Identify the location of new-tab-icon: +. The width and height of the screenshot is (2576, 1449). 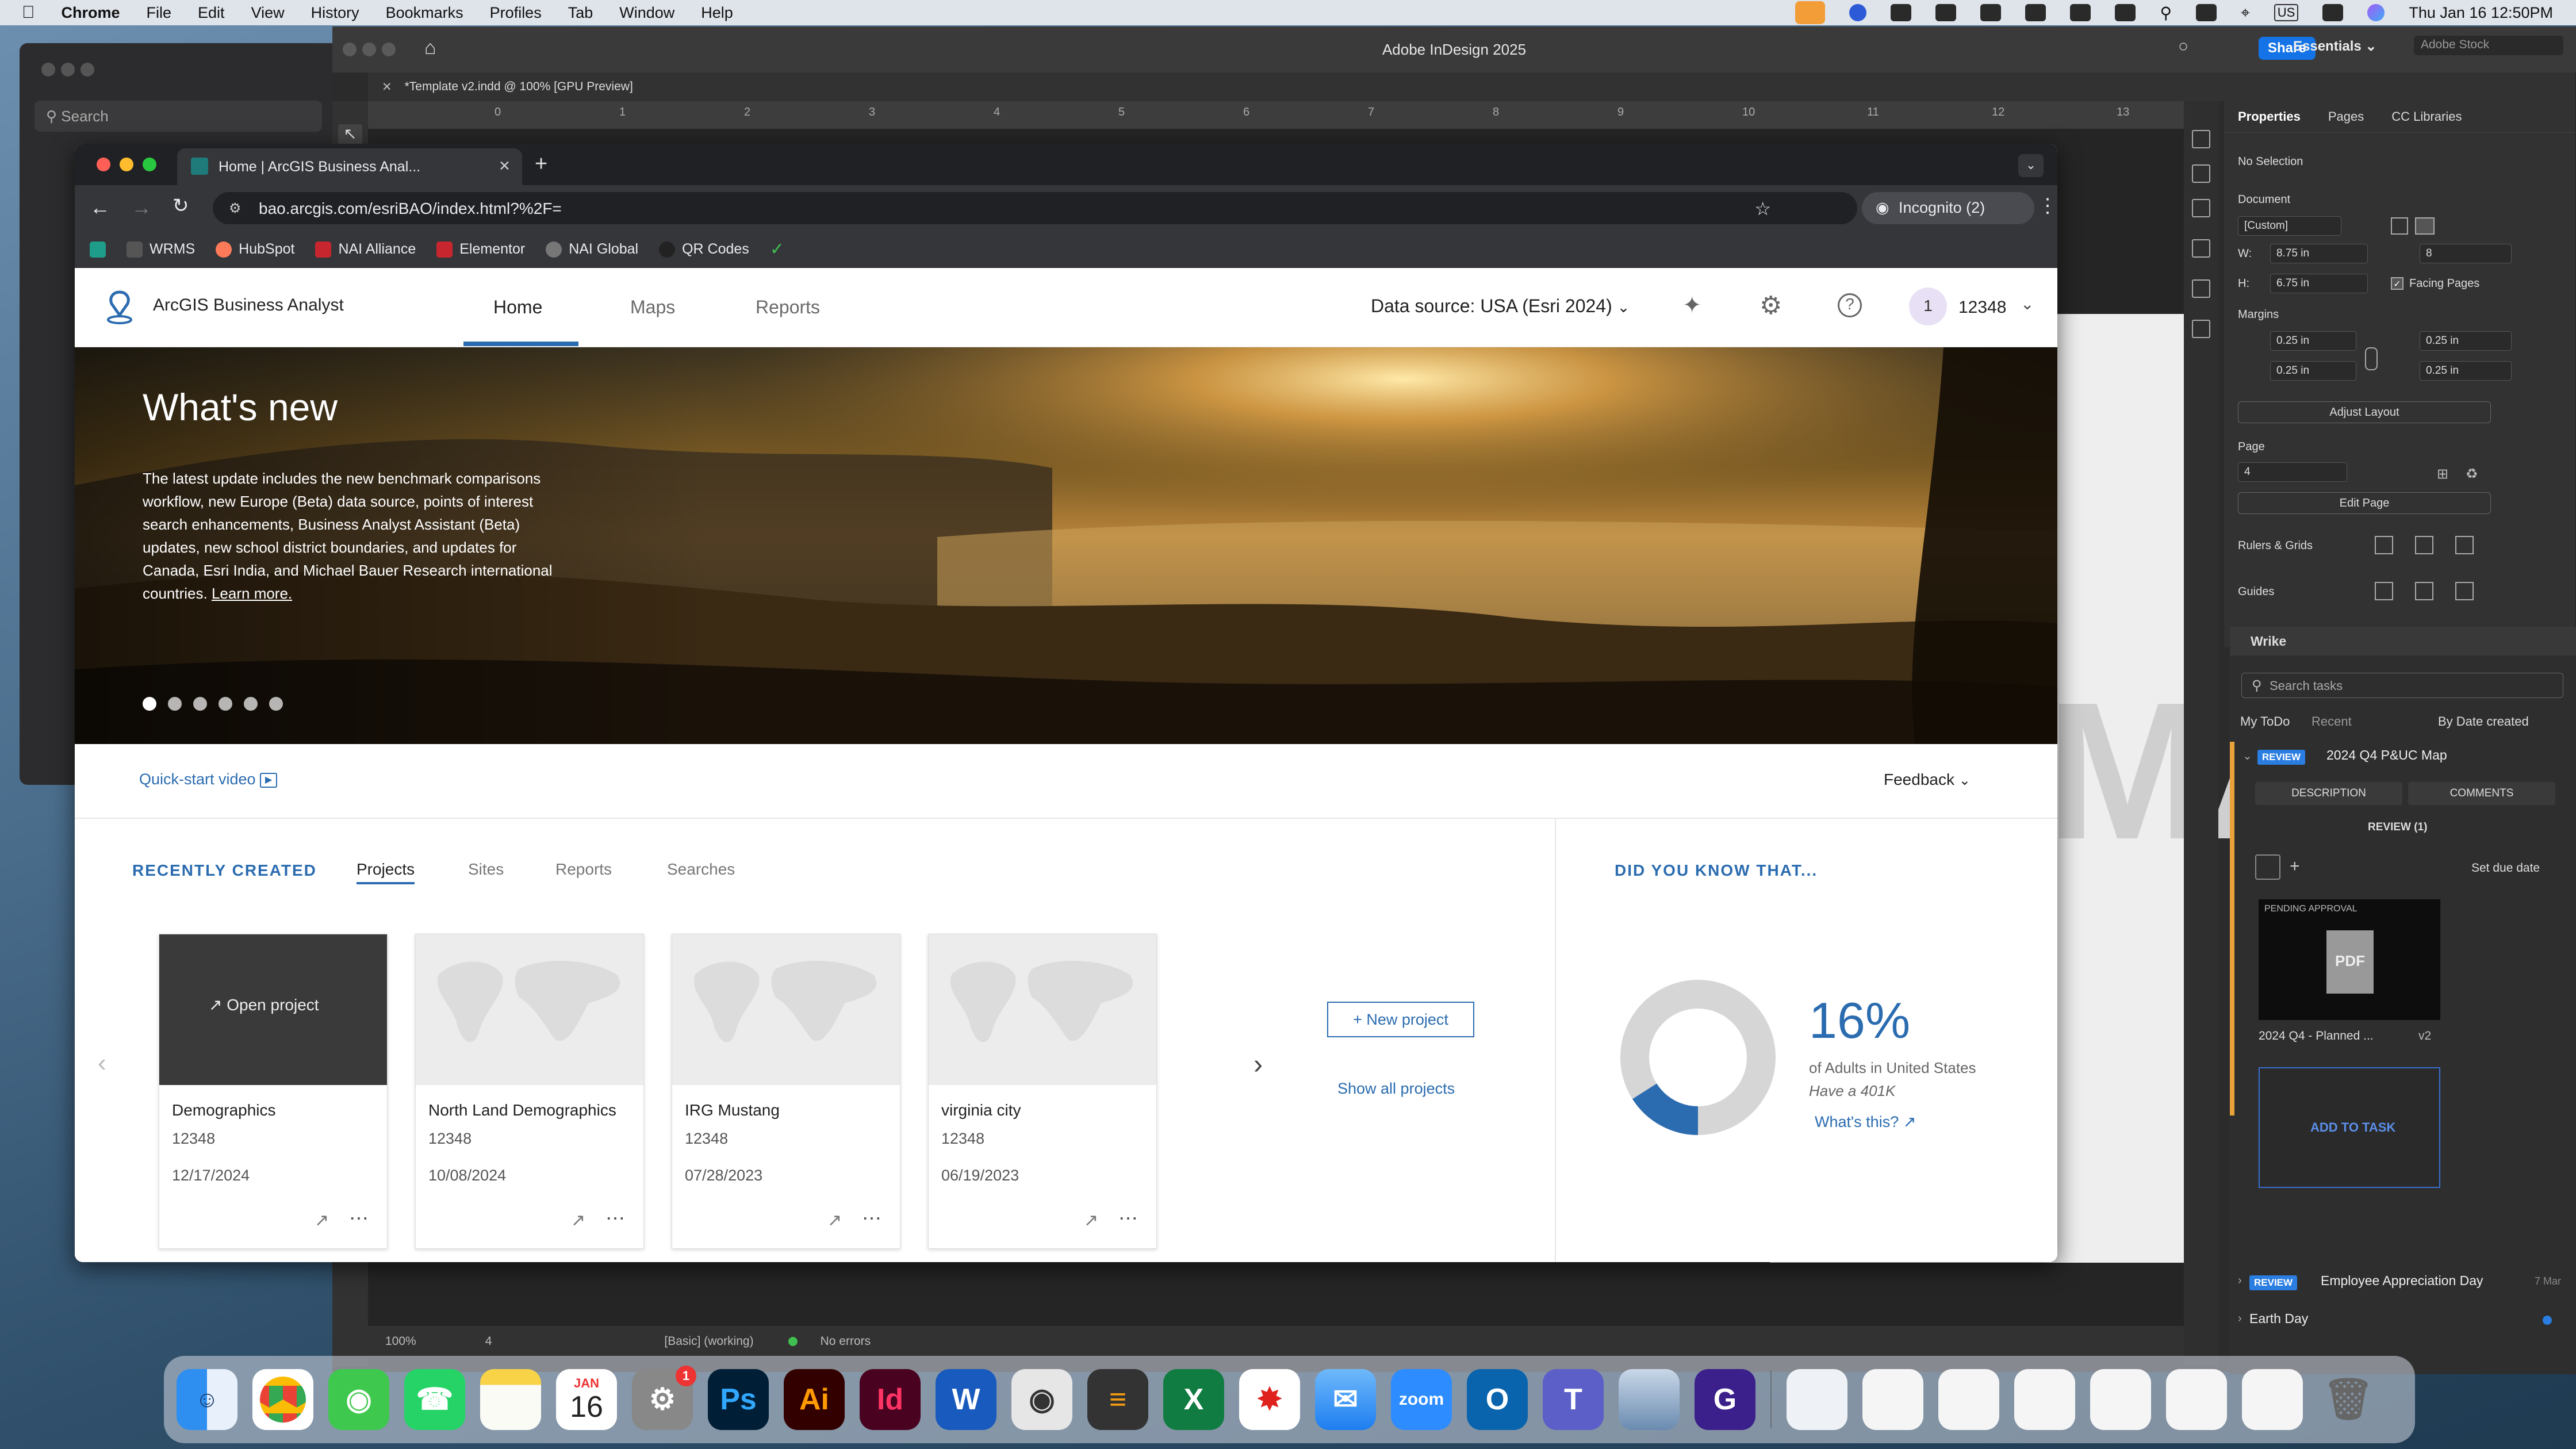
(541, 164).